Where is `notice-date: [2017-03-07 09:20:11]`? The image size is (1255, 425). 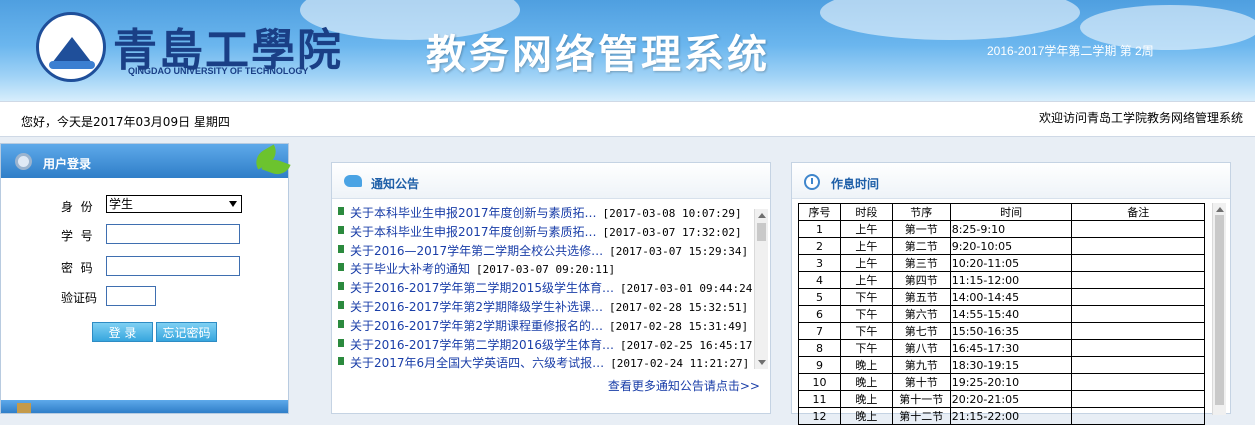 notice-date: [2017-03-07 09:20:11] is located at coordinates (546, 270).